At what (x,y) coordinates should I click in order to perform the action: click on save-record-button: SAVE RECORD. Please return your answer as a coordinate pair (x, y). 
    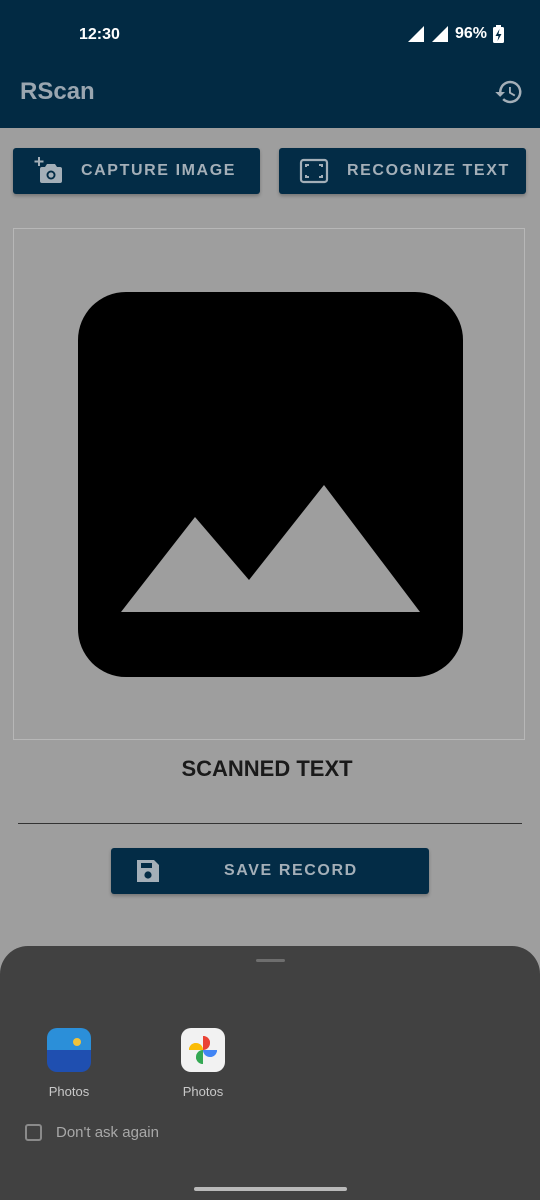
    Looking at the image, I should click on (270, 871).